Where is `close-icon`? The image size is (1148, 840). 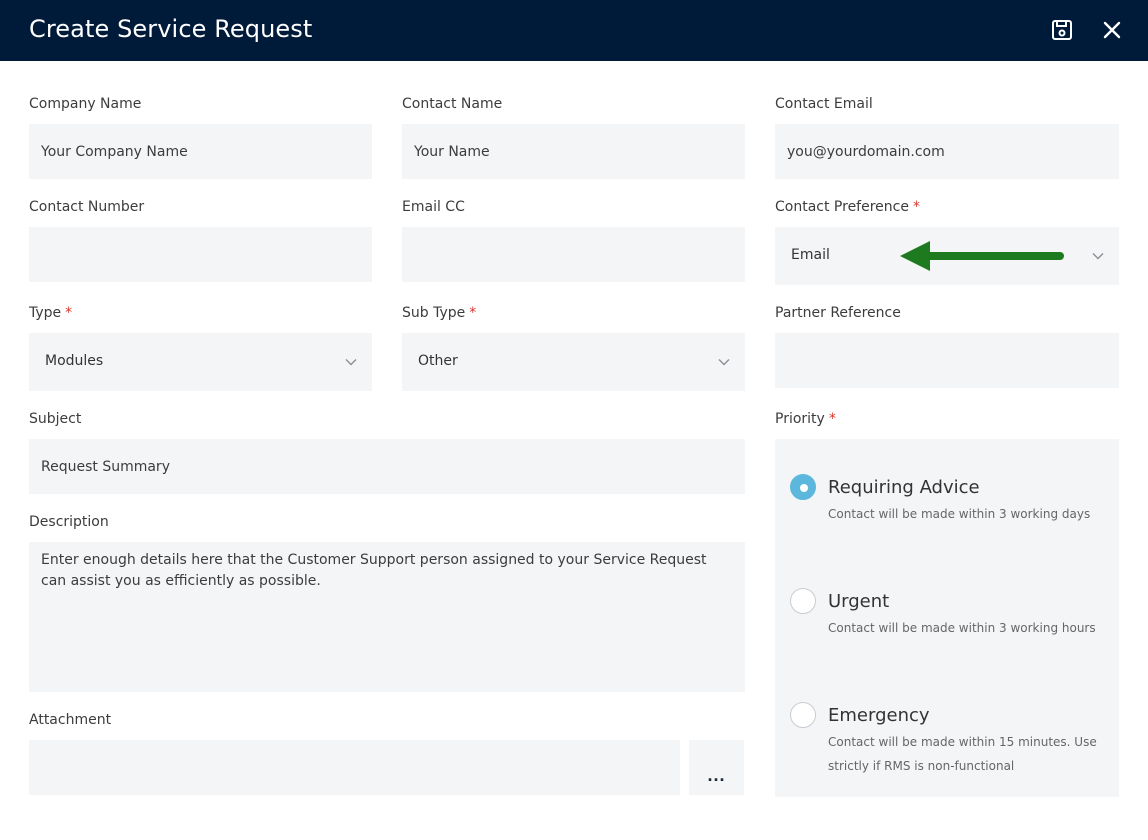 close-icon is located at coordinates (1112, 30).